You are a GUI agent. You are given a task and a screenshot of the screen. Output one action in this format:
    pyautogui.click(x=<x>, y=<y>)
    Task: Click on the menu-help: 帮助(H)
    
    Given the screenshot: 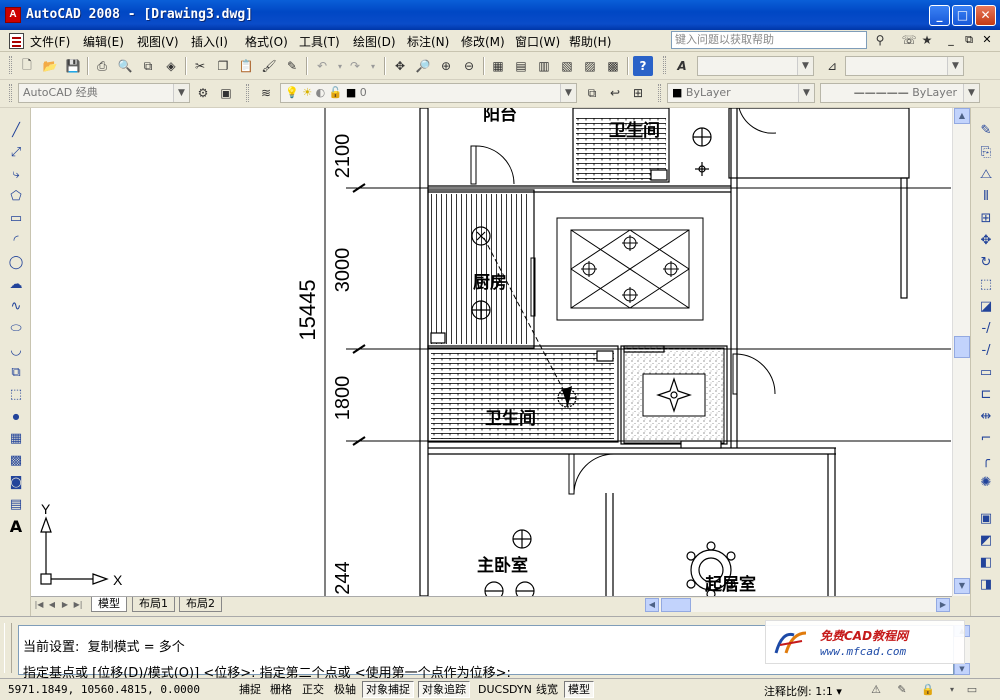 What is the action you would take?
    pyautogui.click(x=590, y=41)
    